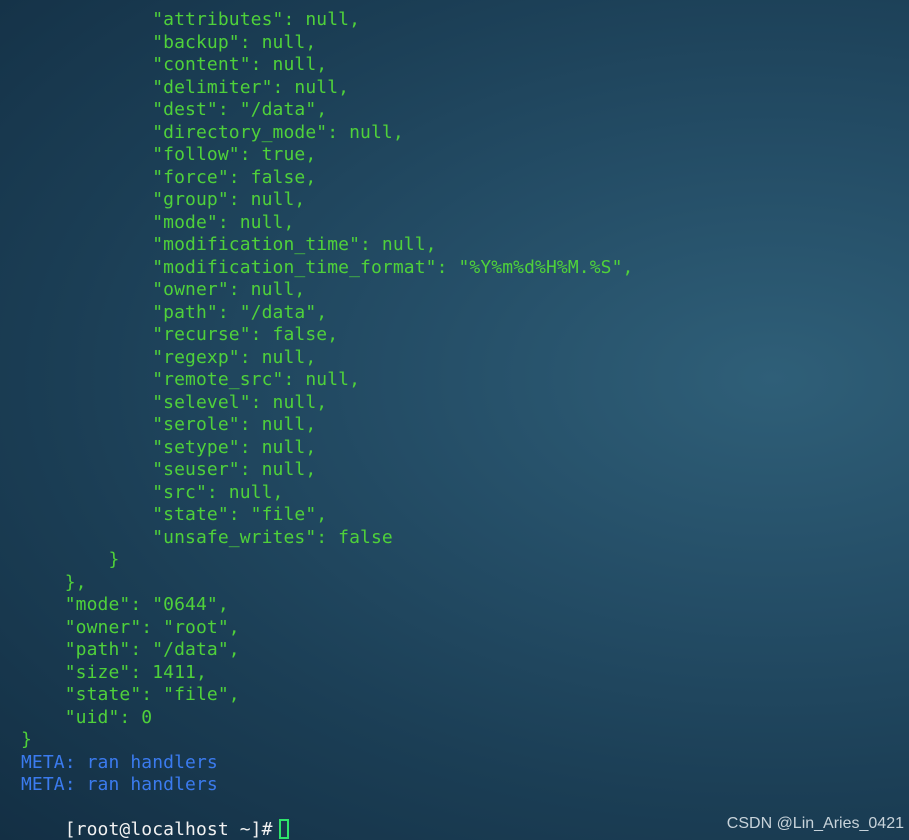 Image resolution: width=909 pixels, height=840 pixels. I want to click on json-output-line: "mode": null,, so click(158, 222).